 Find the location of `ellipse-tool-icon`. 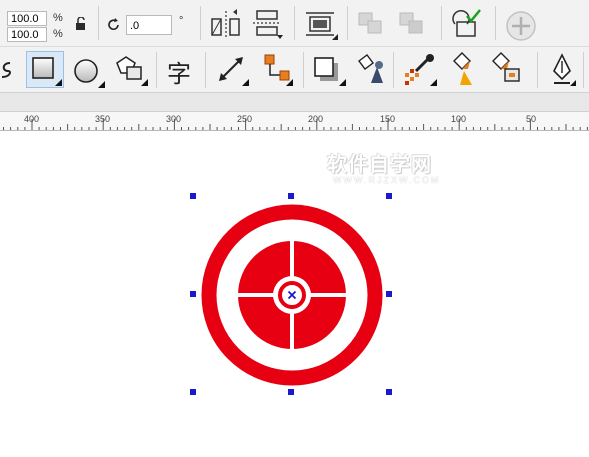

ellipse-tool-icon is located at coordinates (89, 72).